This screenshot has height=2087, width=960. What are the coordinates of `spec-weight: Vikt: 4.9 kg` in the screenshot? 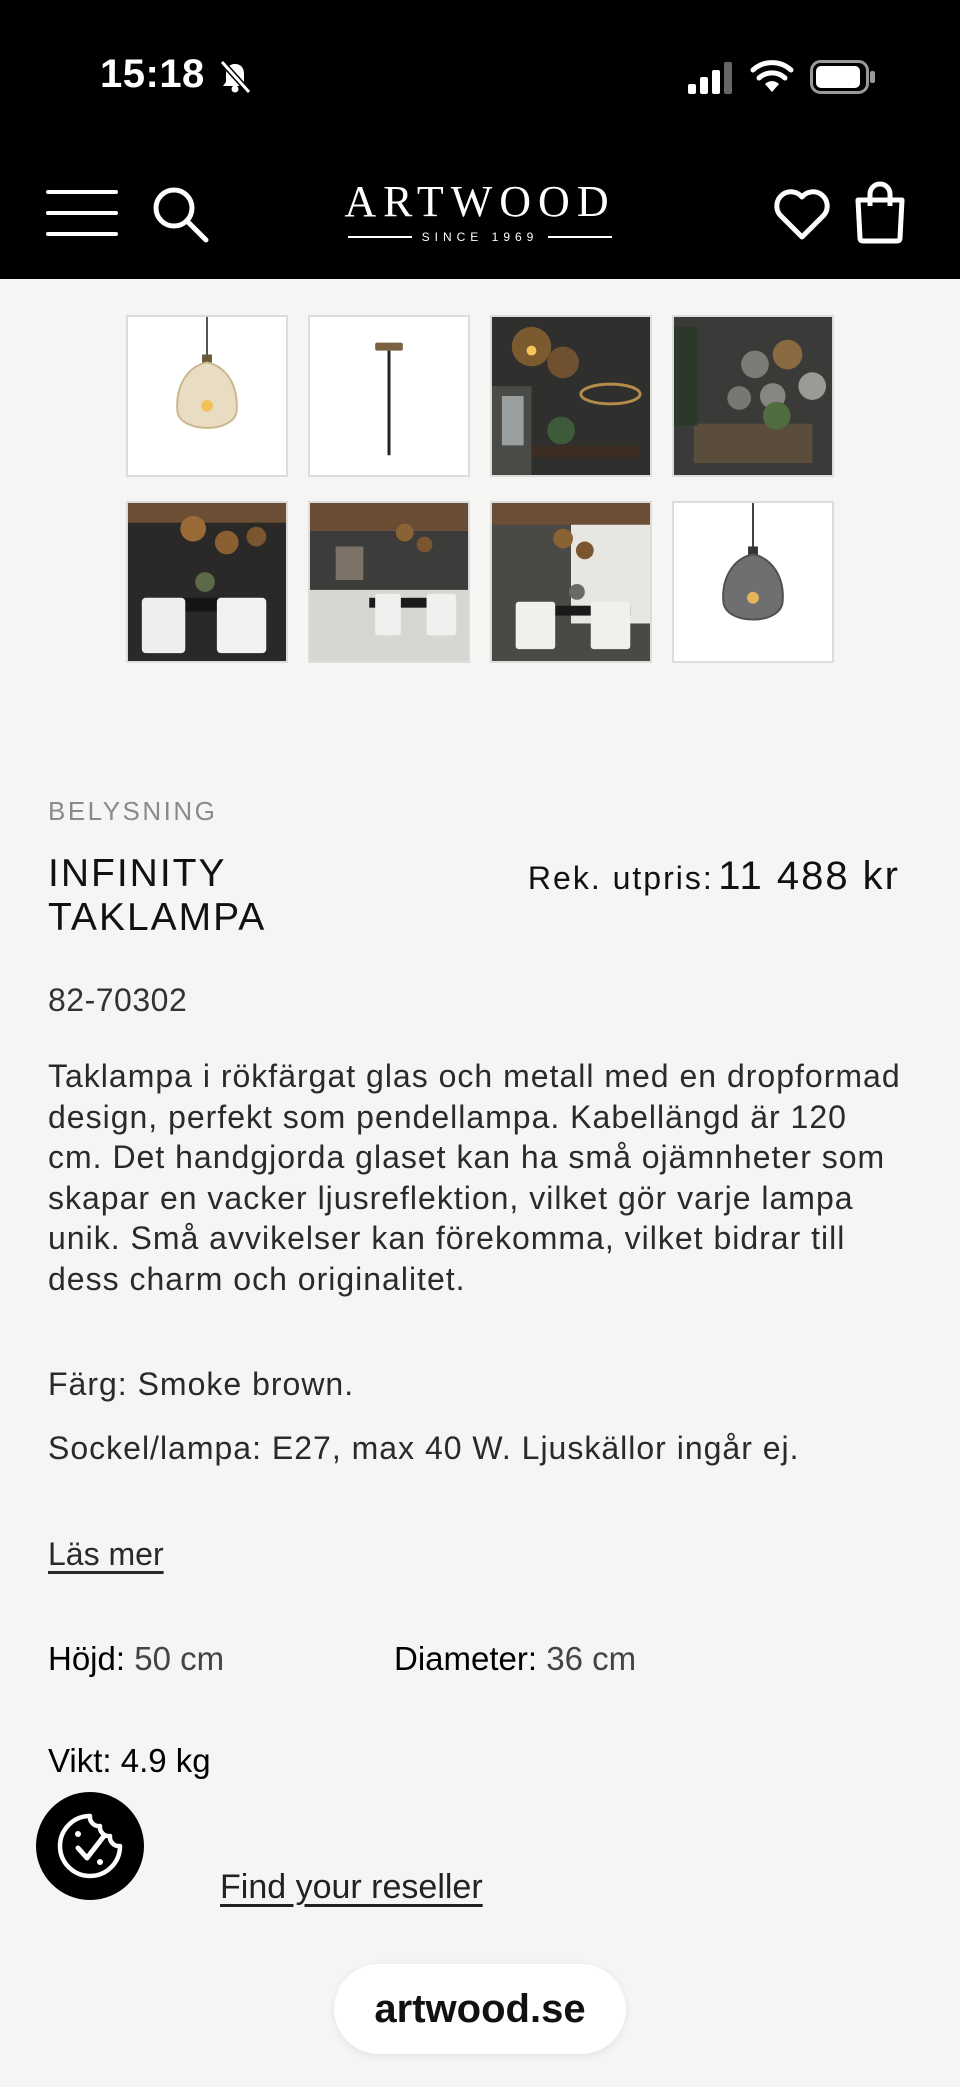 It's located at (129, 1761).